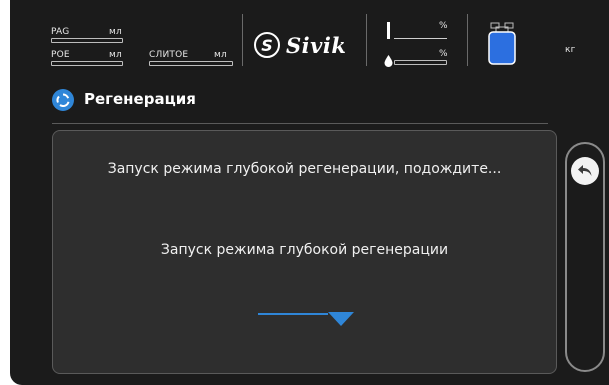 This screenshot has height=385, width=609. Describe the element at coordinates (388, 61) in the screenshot. I see `drop-icon` at that location.